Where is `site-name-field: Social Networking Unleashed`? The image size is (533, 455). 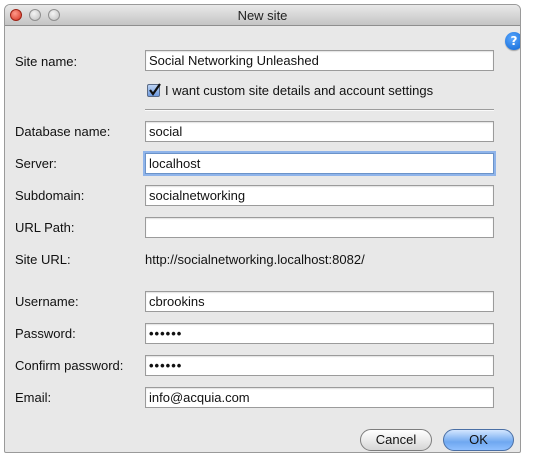
site-name-field: Social Networking Unleashed is located at coordinates (319, 60).